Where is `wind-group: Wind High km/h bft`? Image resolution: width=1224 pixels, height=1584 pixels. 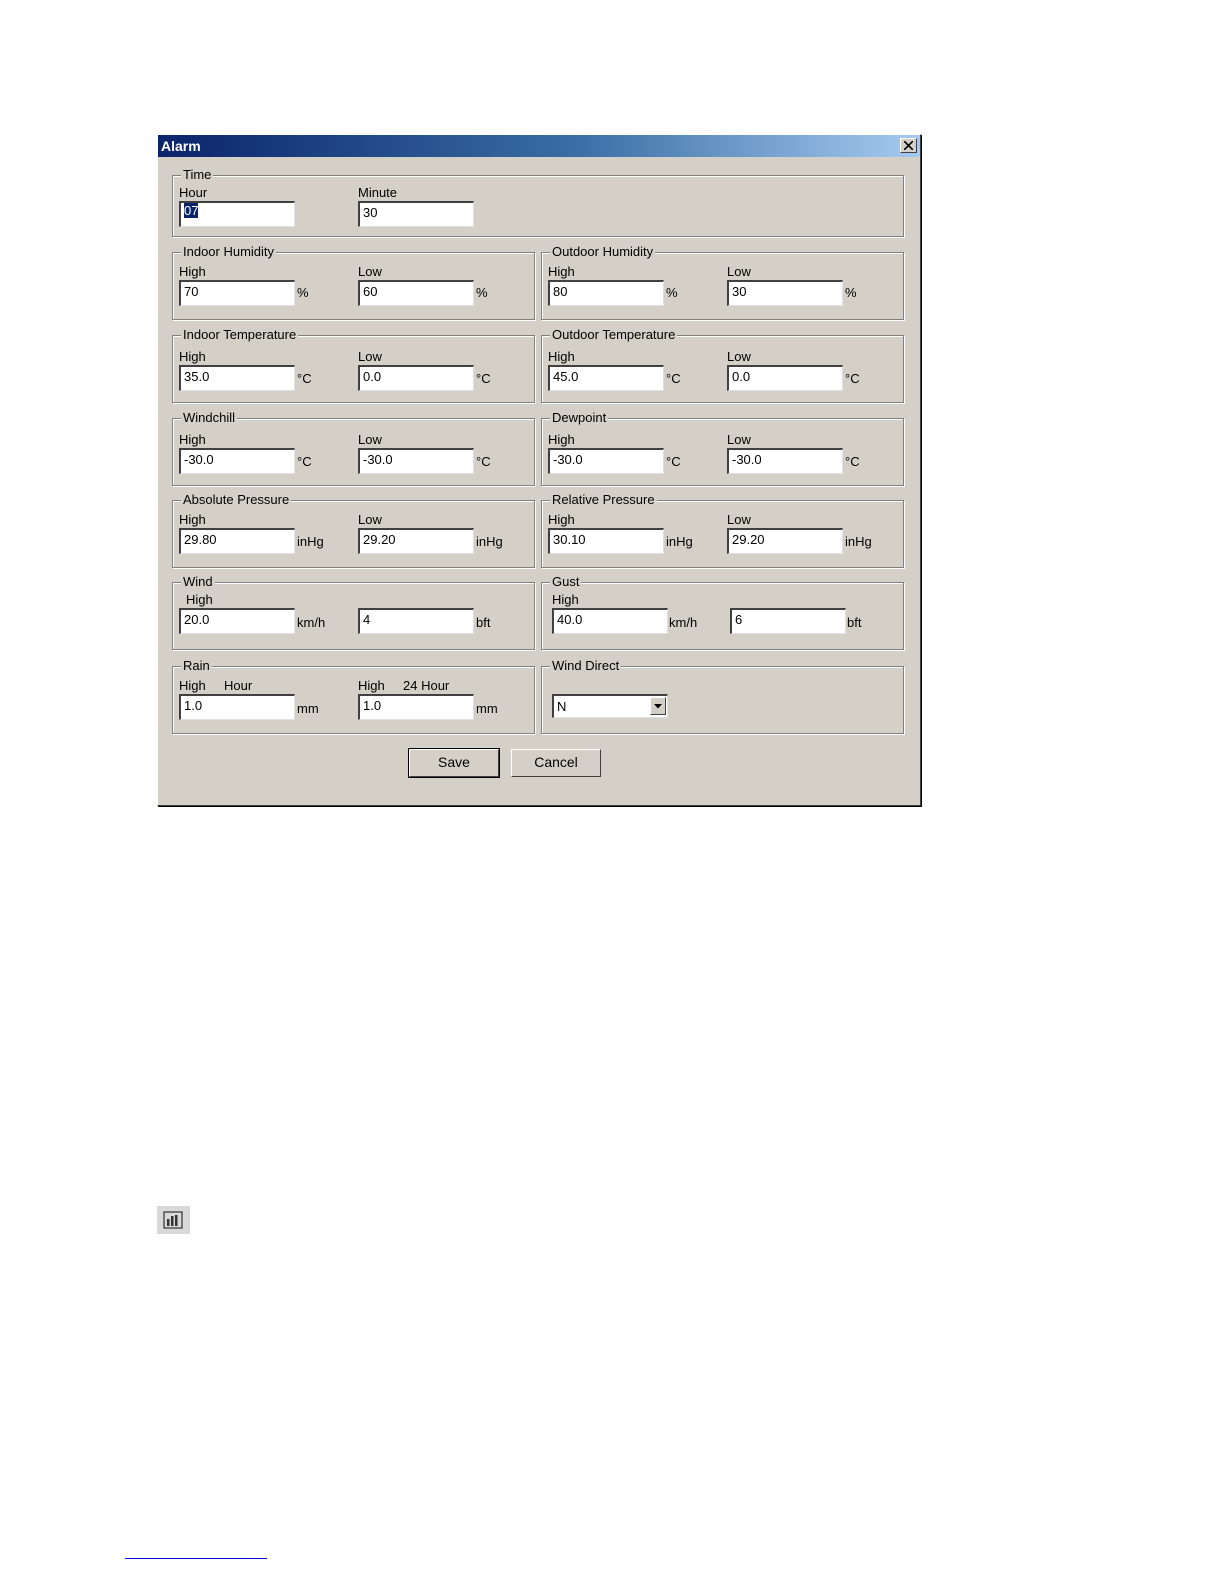 wind-group: Wind High km/h bft is located at coordinates (353, 612).